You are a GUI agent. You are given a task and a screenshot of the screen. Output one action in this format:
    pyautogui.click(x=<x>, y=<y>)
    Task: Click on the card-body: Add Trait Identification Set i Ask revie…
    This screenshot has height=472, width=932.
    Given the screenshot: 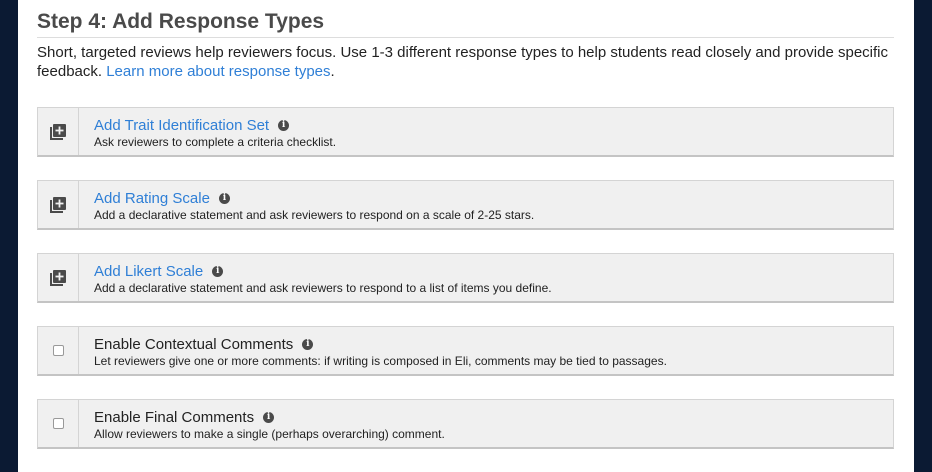 What is the action you would take?
    pyautogui.click(x=215, y=132)
    